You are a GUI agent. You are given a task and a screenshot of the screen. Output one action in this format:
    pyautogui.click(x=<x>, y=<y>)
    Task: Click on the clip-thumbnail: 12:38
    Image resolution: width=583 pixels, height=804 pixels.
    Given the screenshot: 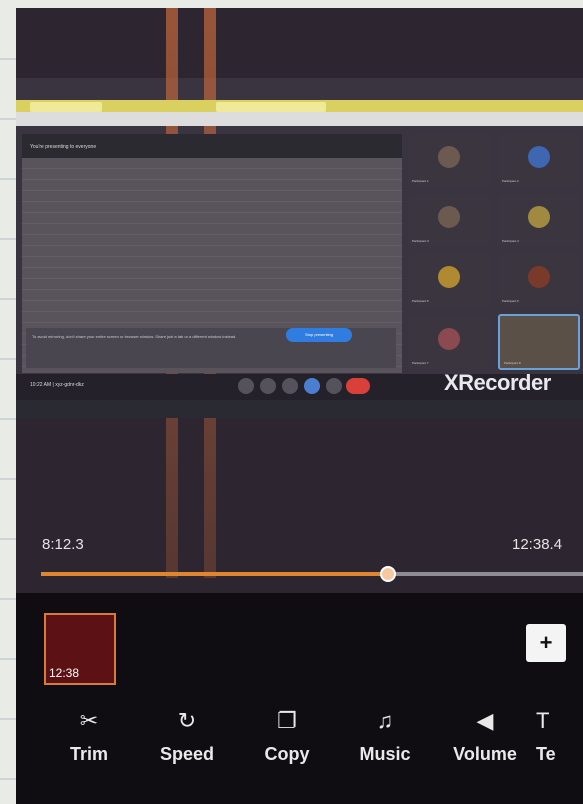 What is the action you would take?
    pyautogui.click(x=80, y=649)
    